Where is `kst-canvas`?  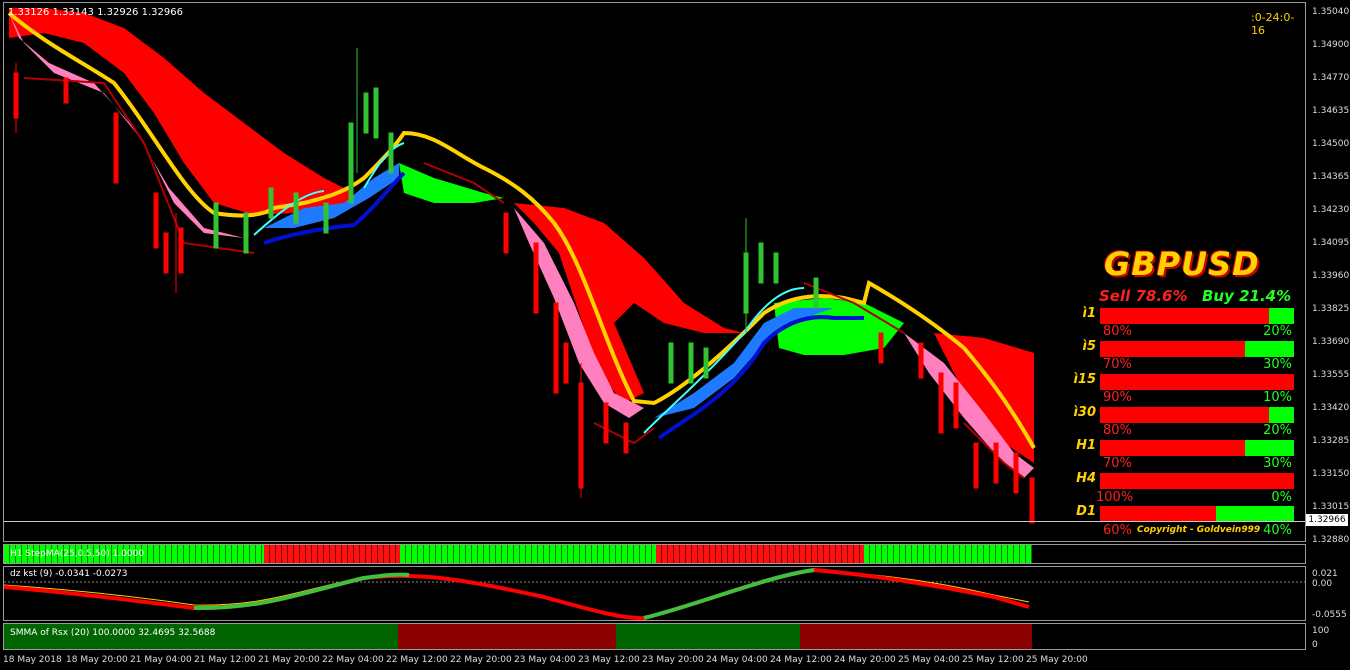 kst-canvas is located at coordinates (654, 593).